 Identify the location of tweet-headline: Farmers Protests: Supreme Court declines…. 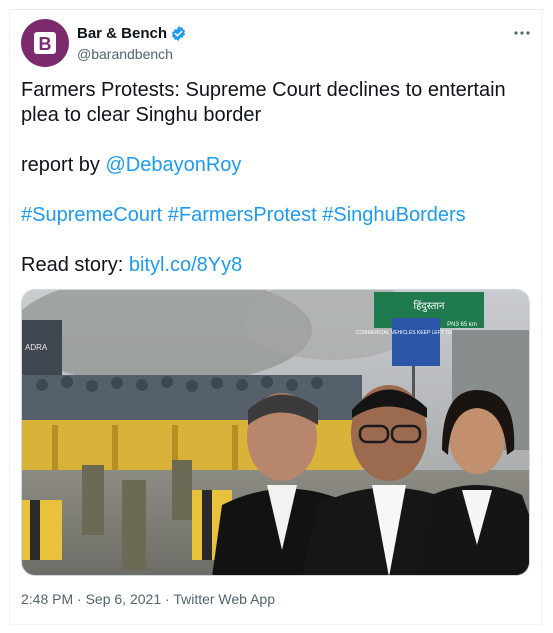
(263, 102).